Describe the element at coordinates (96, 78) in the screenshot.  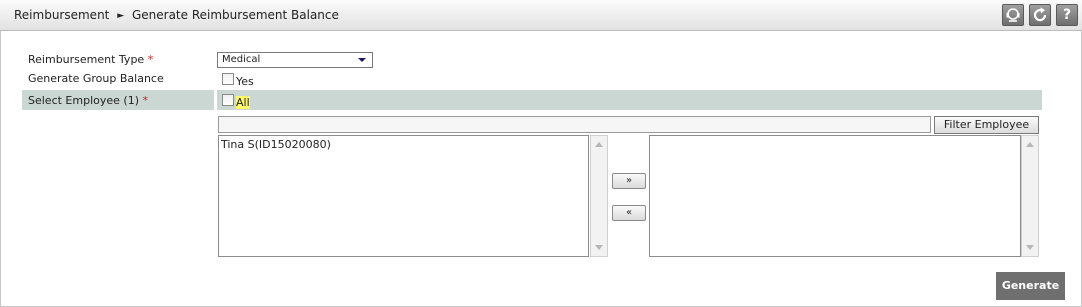
I see `generate-group-balance-label: Generate Group Balance` at that location.